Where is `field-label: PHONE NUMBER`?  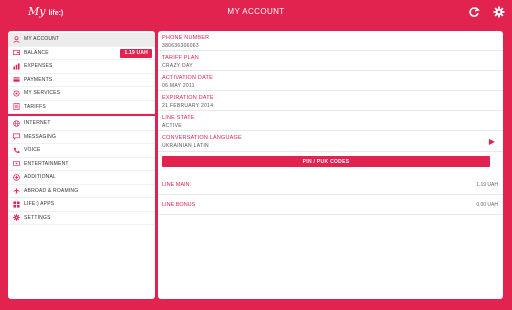 field-label: PHONE NUMBER is located at coordinates (186, 38).